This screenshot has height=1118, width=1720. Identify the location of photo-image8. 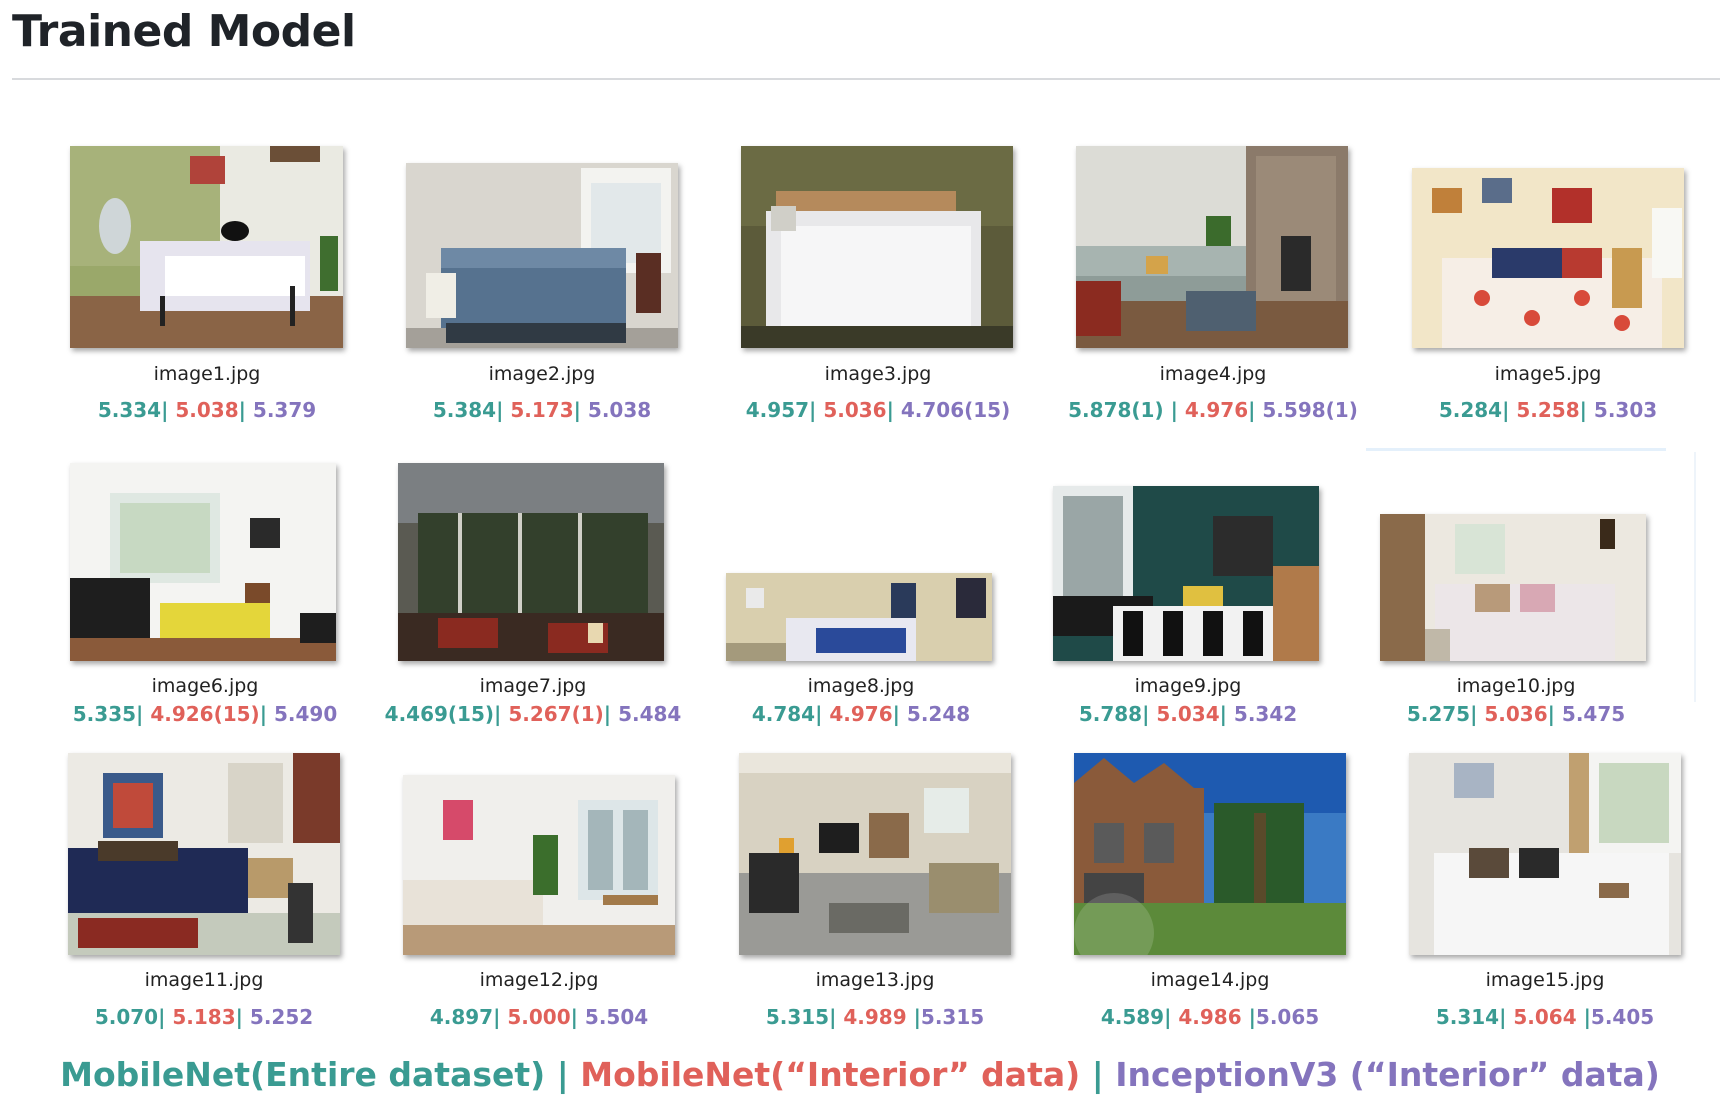
(859, 617).